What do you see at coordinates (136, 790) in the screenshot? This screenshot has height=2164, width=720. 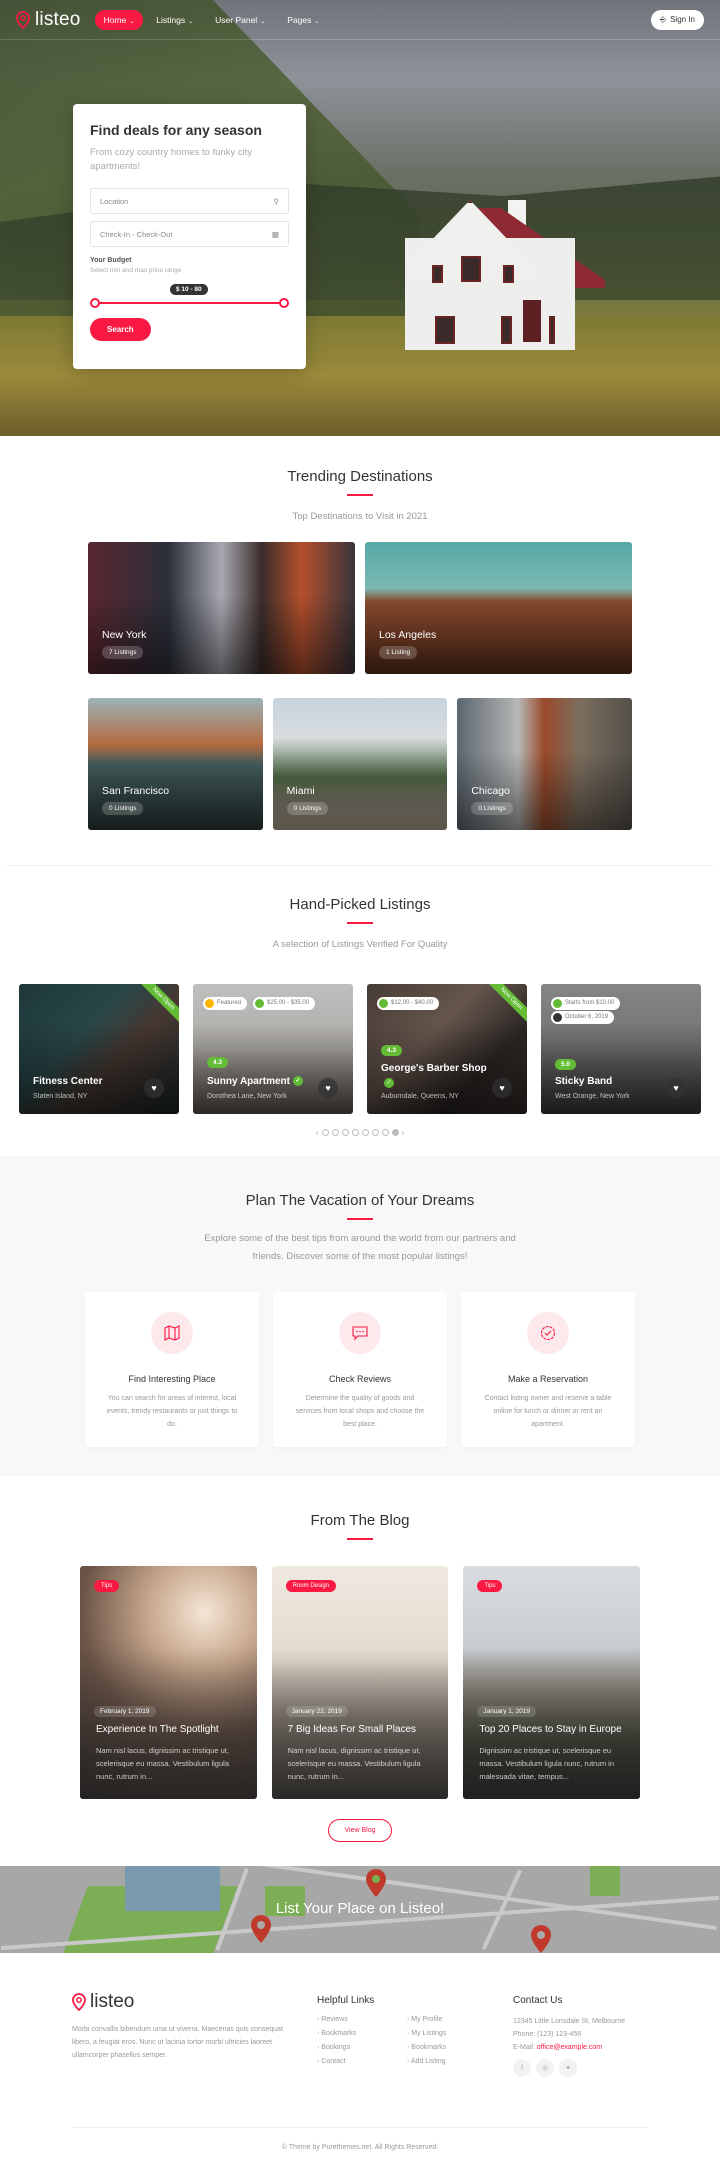 I see `destination-name: San Francisco` at bounding box center [136, 790].